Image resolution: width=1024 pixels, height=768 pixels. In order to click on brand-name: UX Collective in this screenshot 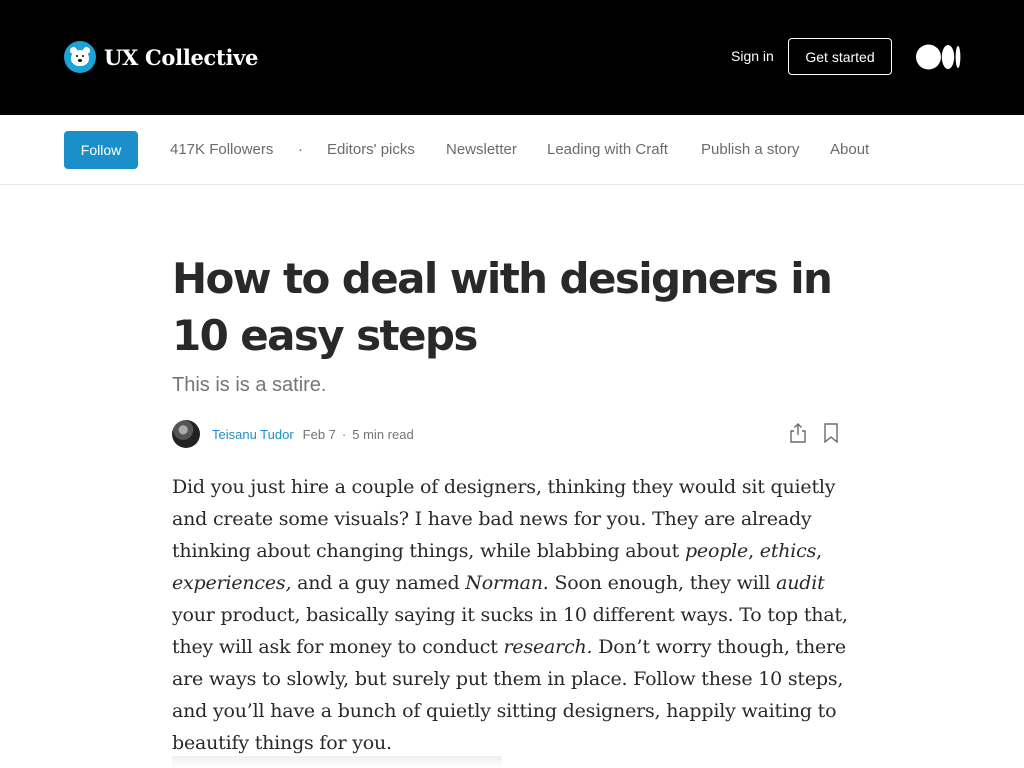, I will do `click(181, 57)`.